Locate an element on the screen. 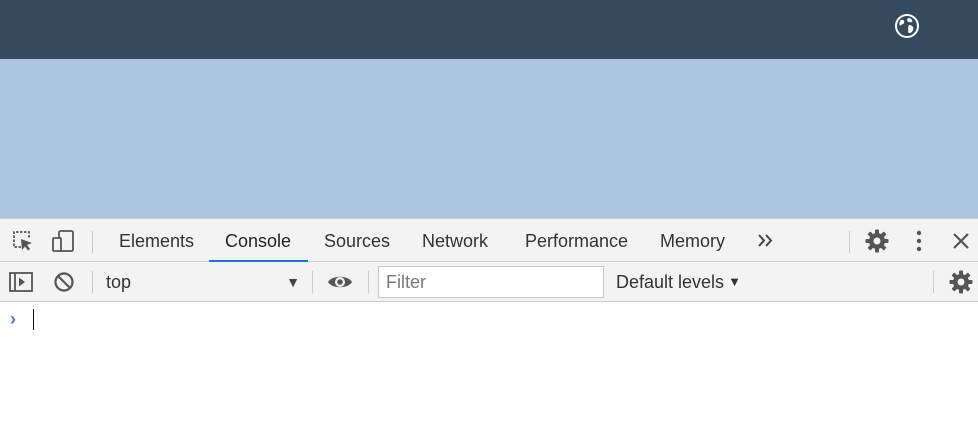  sidebar-toggle-icon is located at coordinates (21, 282).